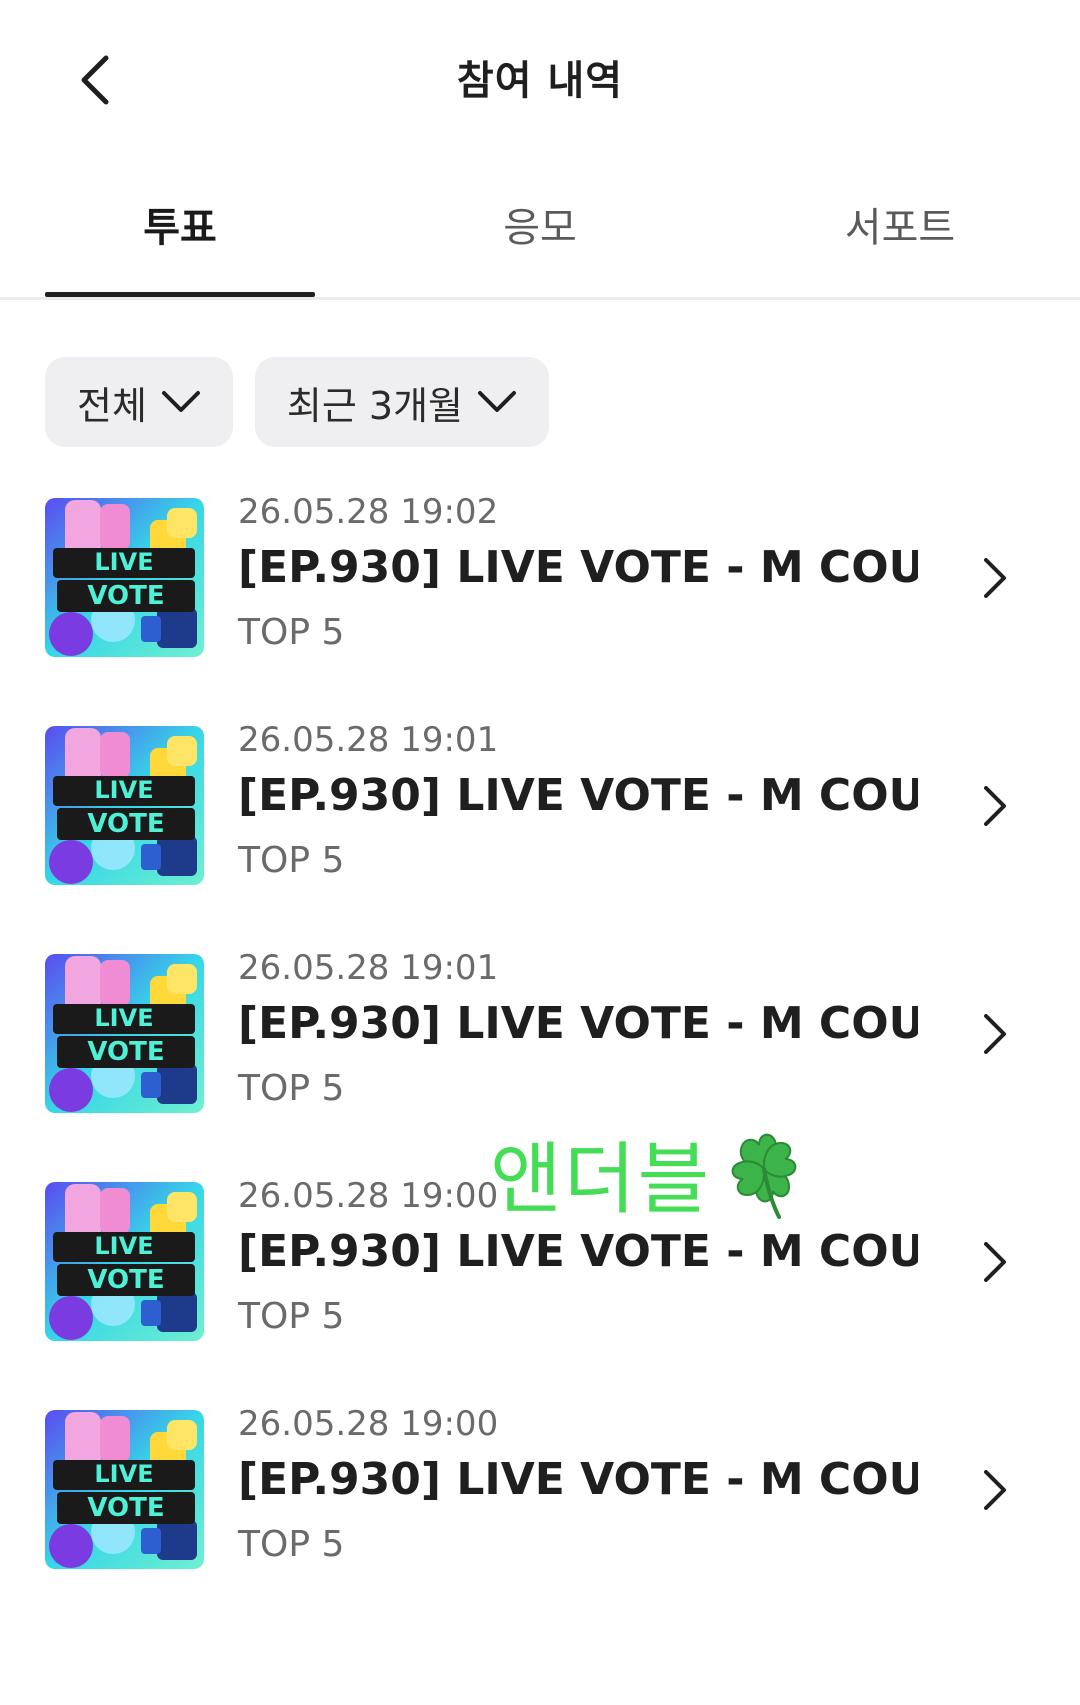 The image size is (1080, 1705). I want to click on filter-period-label: 최근 3개월, so click(375, 405).